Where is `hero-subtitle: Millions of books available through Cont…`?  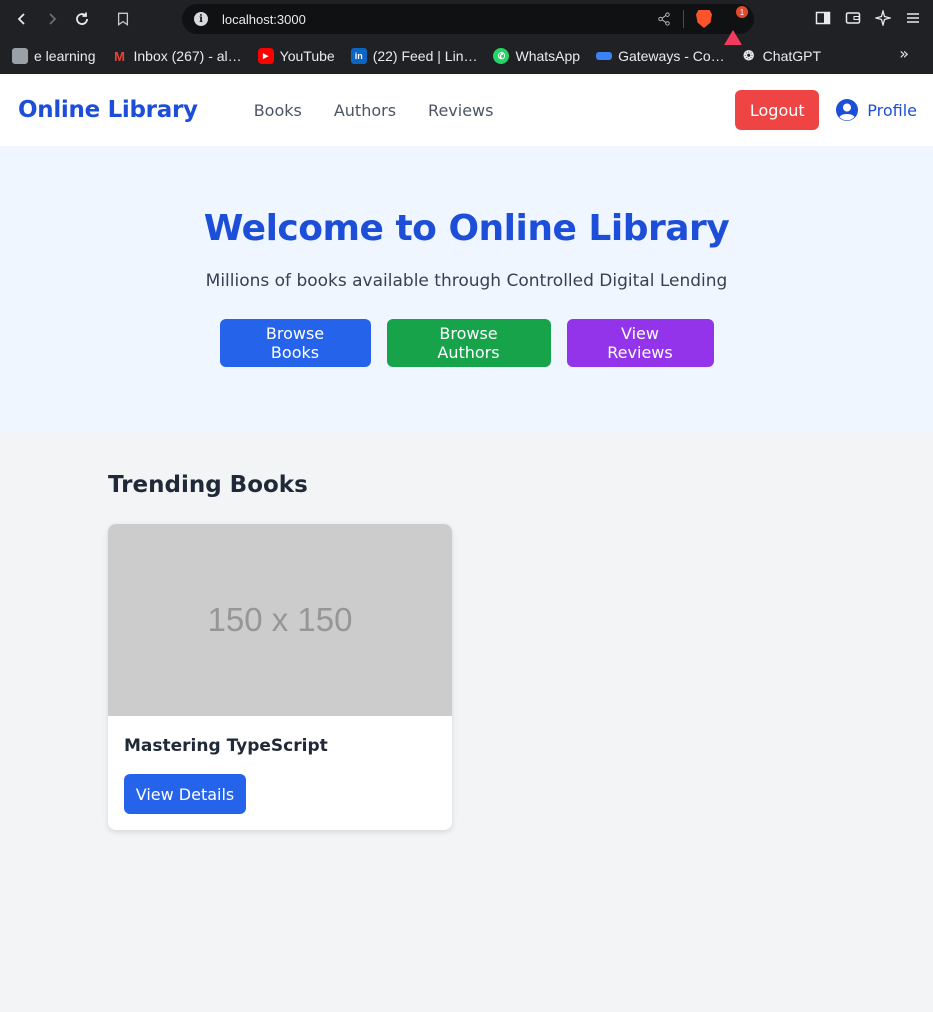
hero-subtitle: Millions of books available through Cont… is located at coordinates (466, 281).